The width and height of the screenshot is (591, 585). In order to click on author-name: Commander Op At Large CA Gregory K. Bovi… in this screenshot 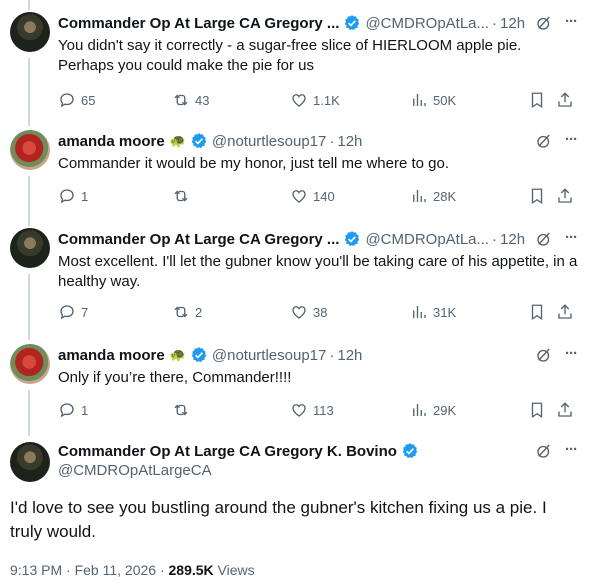, I will do `click(227, 451)`.